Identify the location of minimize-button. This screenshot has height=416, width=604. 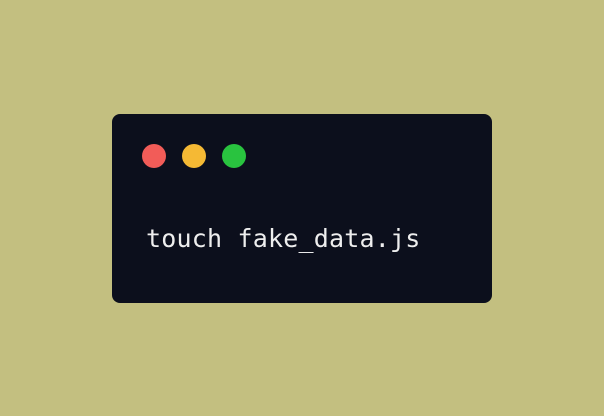
(194, 156).